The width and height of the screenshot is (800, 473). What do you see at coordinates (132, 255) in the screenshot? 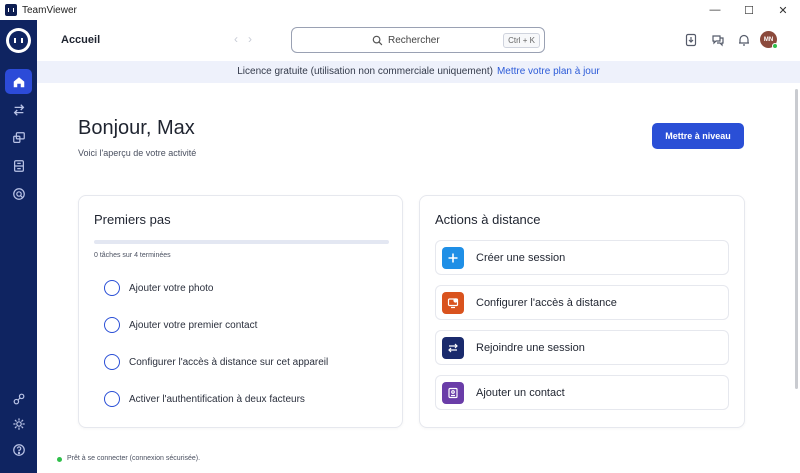
I see `progress-text: 0 tâches sur 4 terminées` at bounding box center [132, 255].